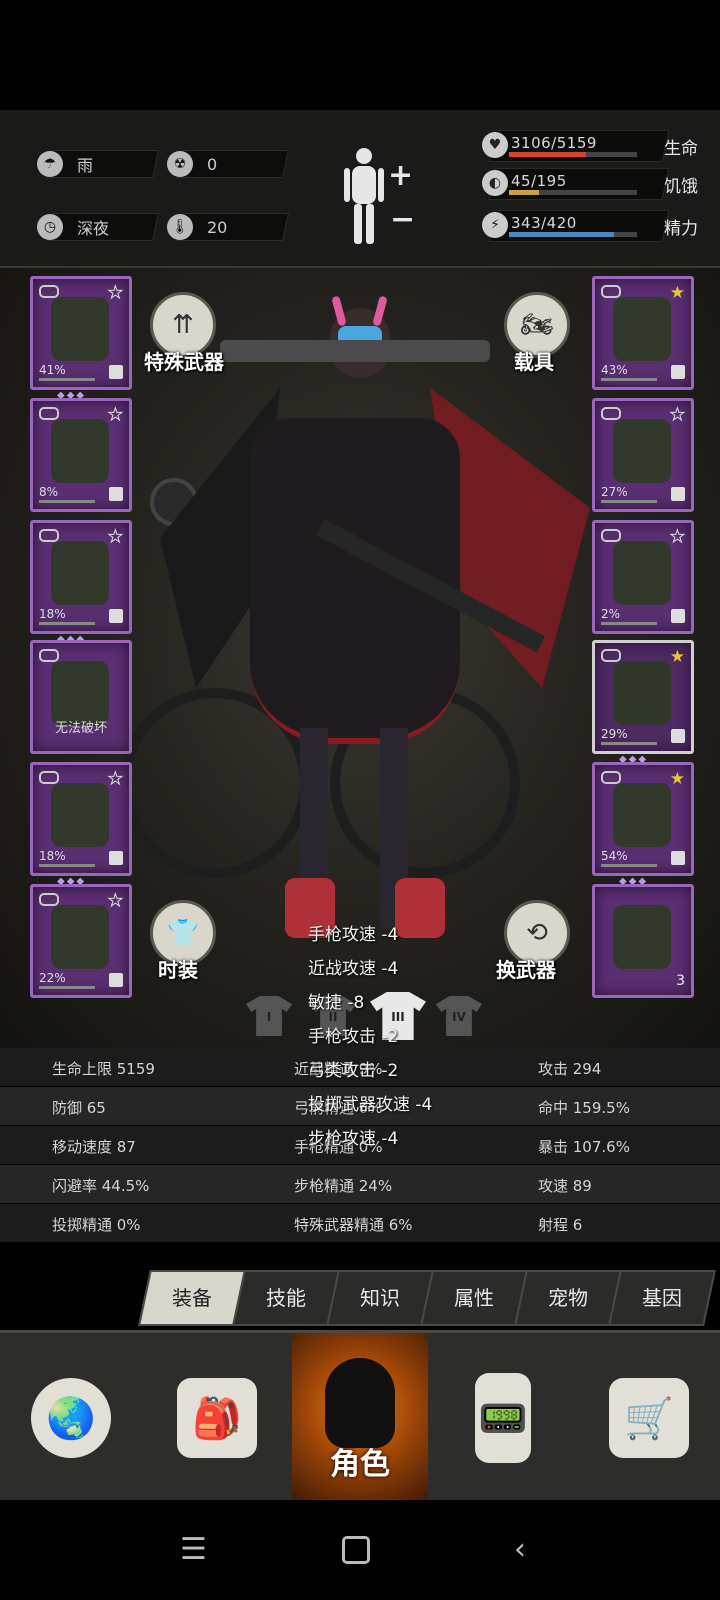  Describe the element at coordinates (495, 225) in the screenshot. I see `energy-bolt-icon: ⚡` at that location.